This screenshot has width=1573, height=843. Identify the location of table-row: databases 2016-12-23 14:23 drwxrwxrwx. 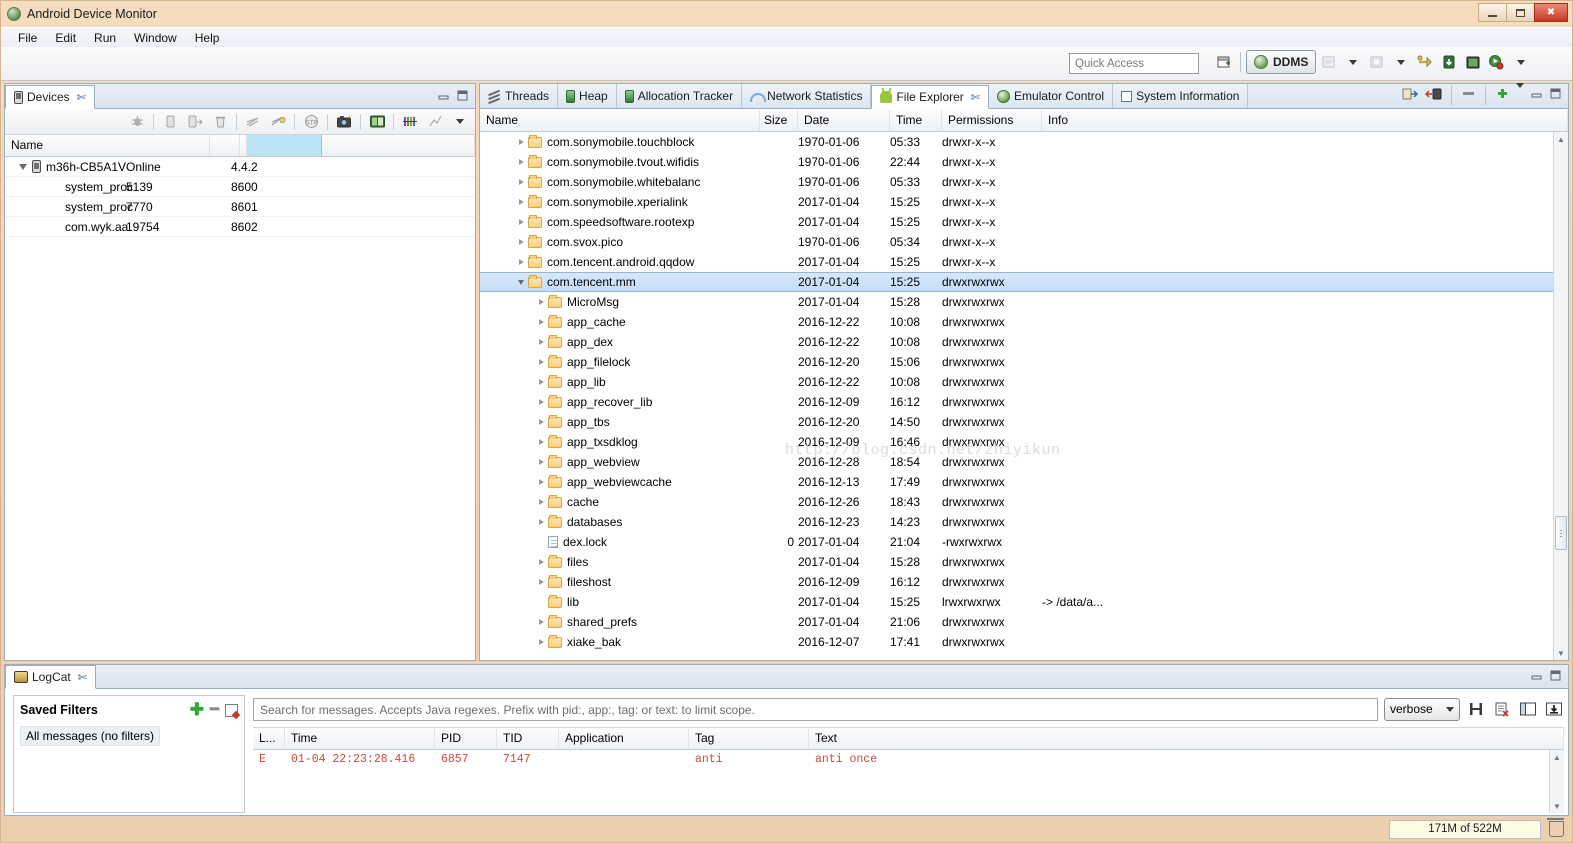
(1016, 522).